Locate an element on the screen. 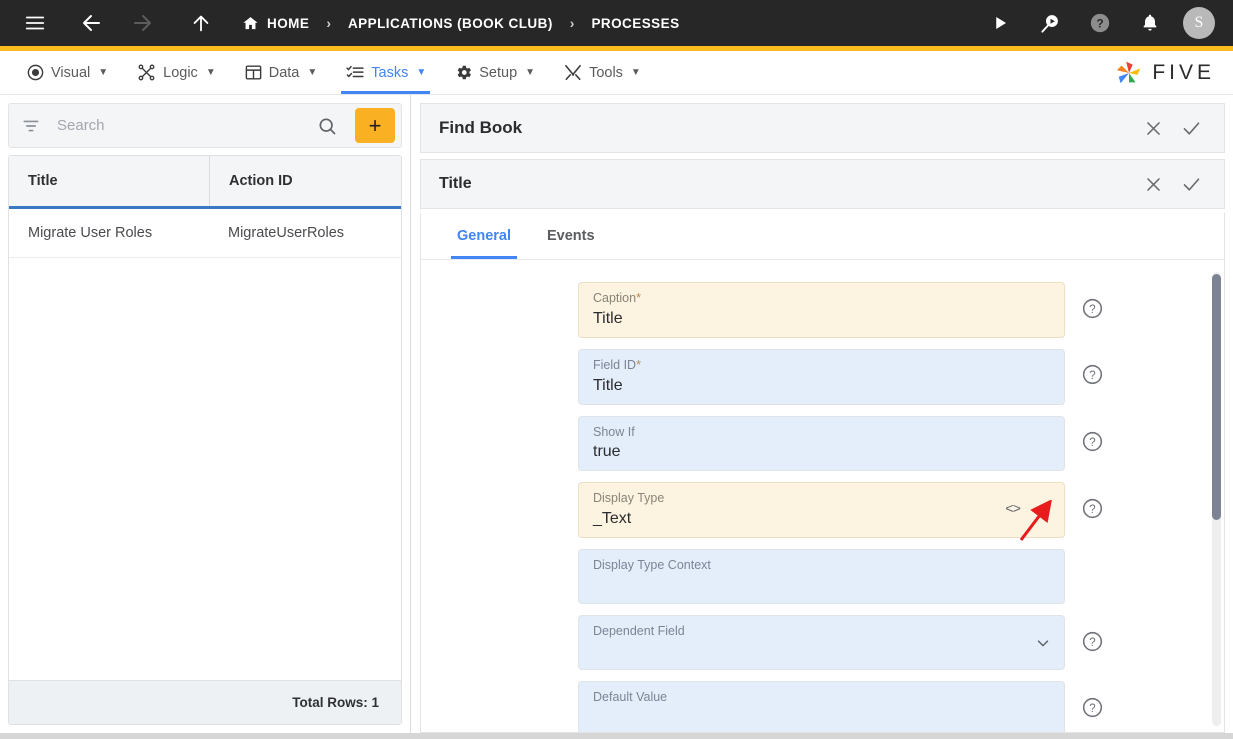 This screenshot has height=739, width=1233. menu-item-visual: Visual ▼ is located at coordinates (67, 72).